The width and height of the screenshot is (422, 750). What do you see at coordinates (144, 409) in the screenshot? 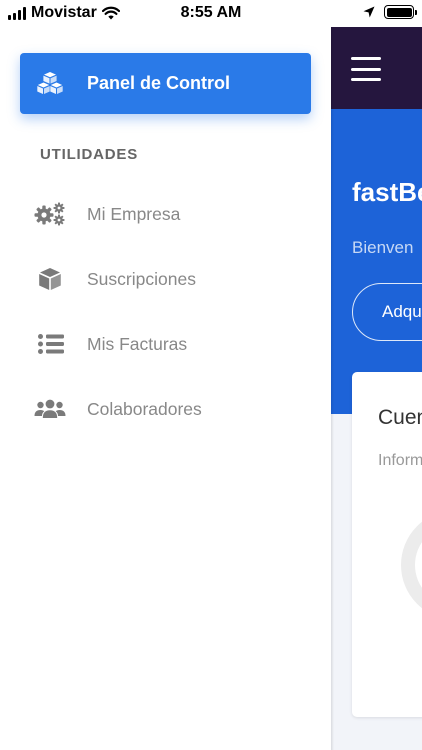
I see `sidebar-item-label: Colaboradores` at bounding box center [144, 409].